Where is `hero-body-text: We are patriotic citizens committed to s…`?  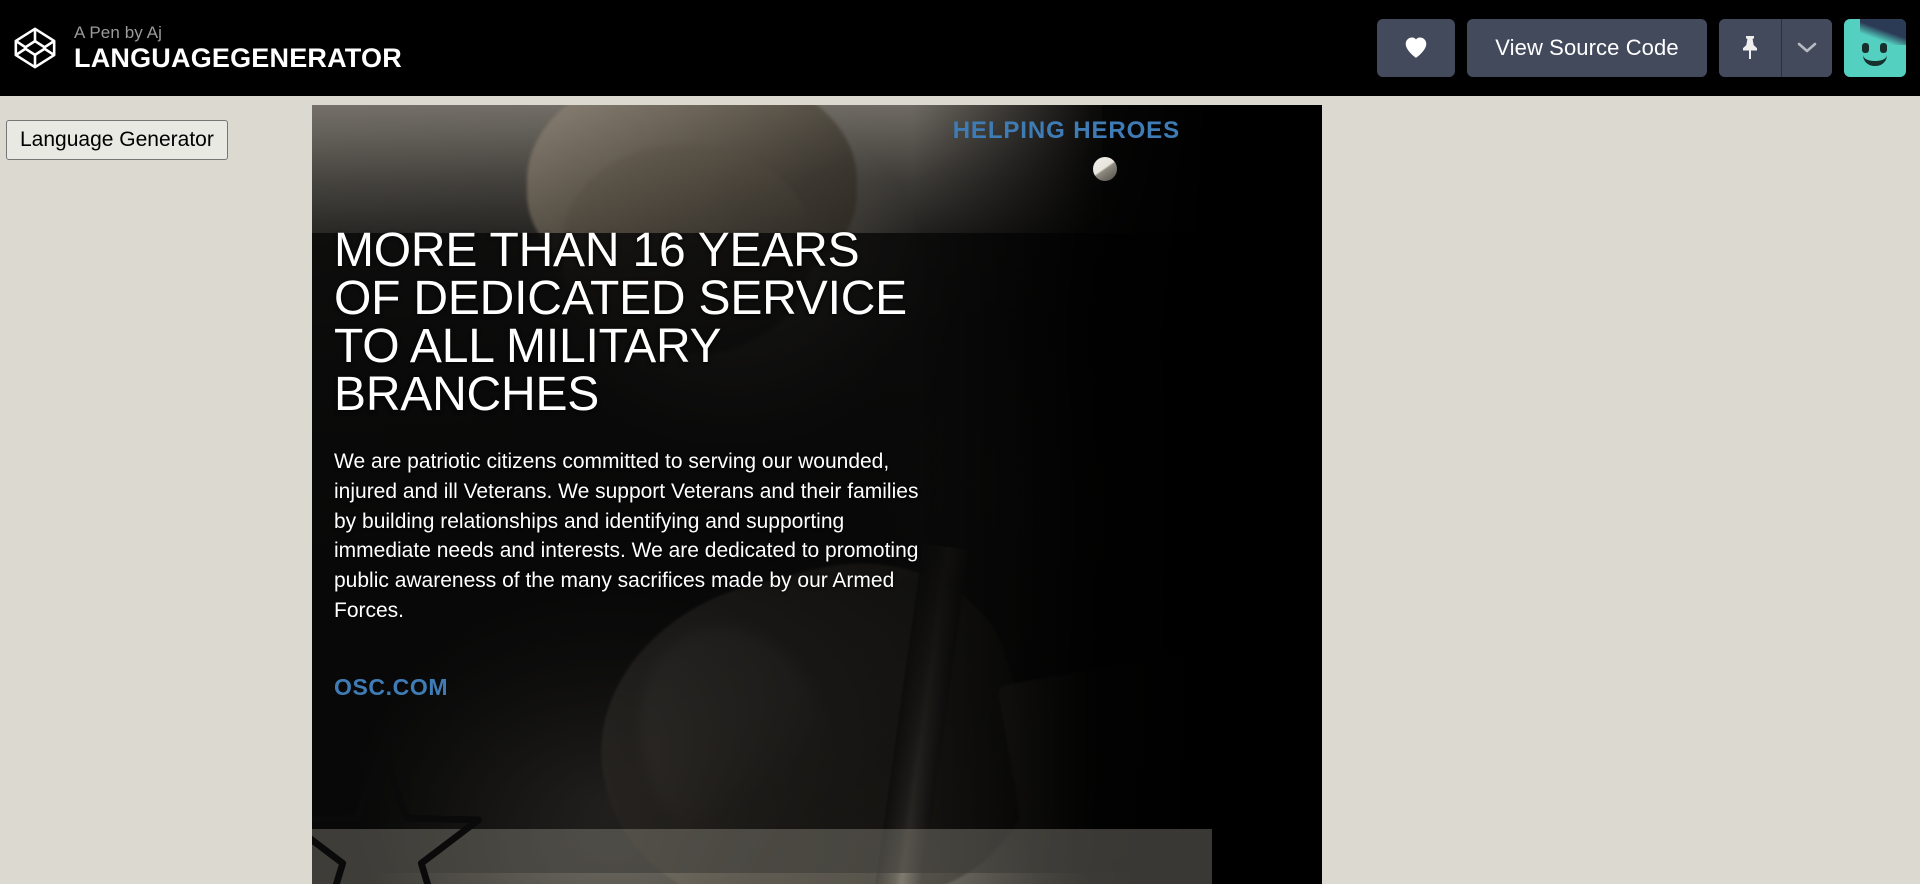 hero-body-text: We are patriotic citizens committed to s… is located at coordinates (626, 536).